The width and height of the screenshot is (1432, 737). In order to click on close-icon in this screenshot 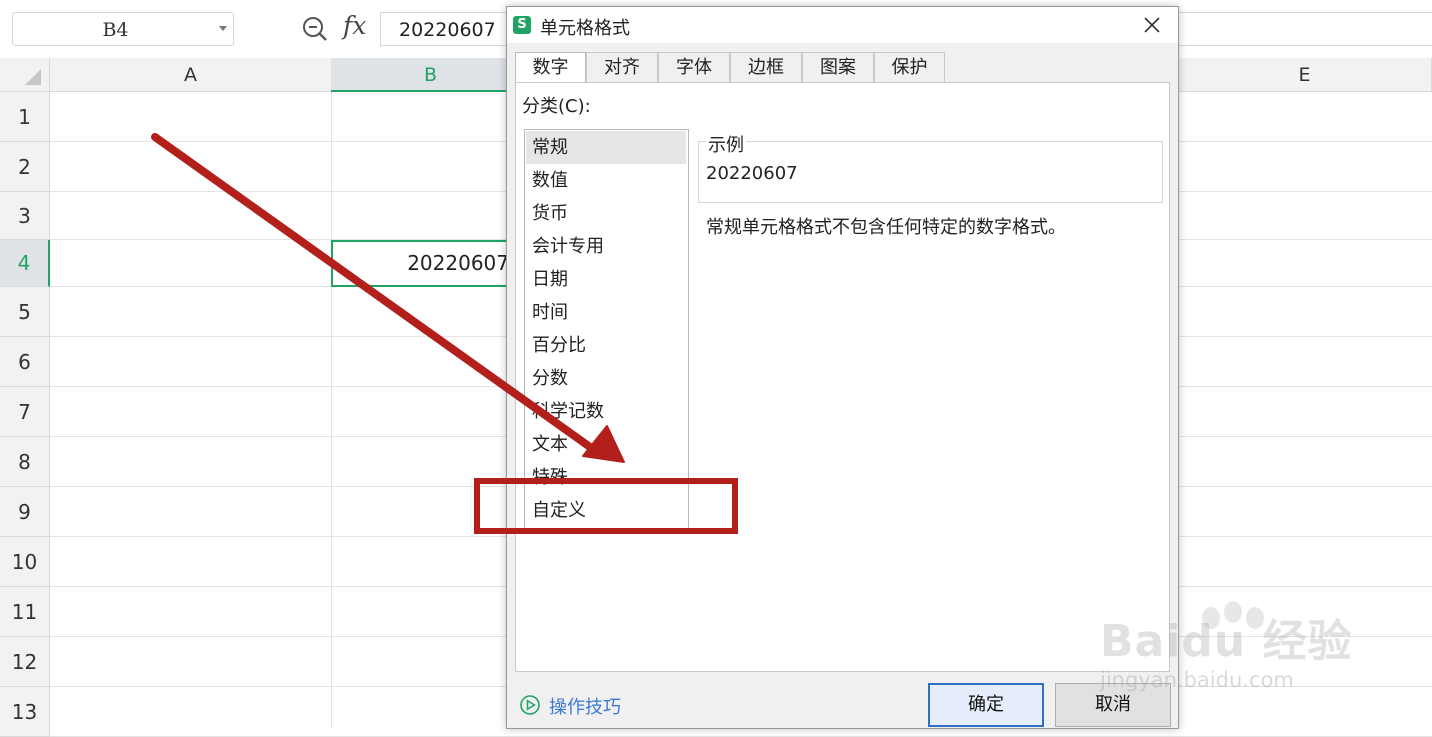, I will do `click(1152, 25)`.